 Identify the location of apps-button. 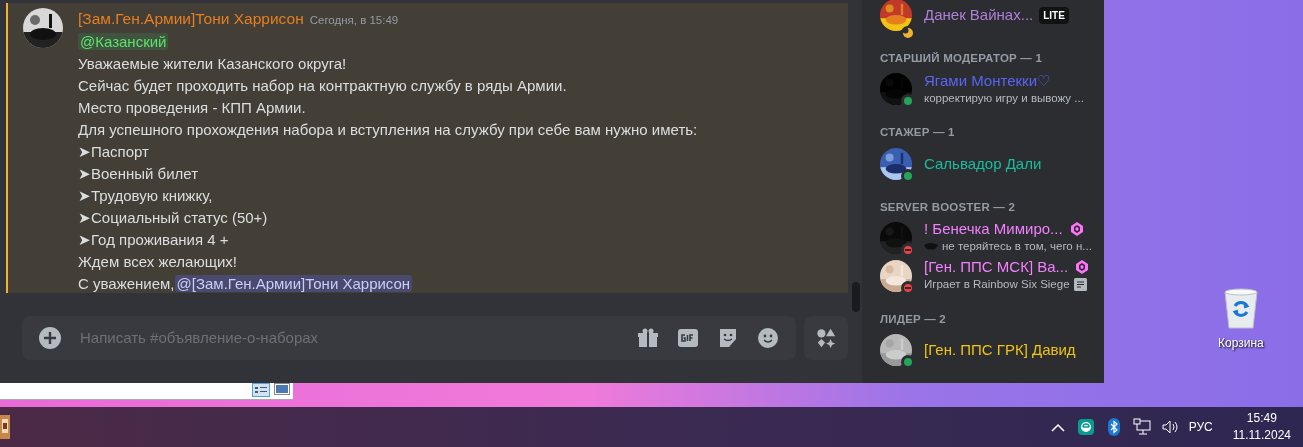
(826, 338).